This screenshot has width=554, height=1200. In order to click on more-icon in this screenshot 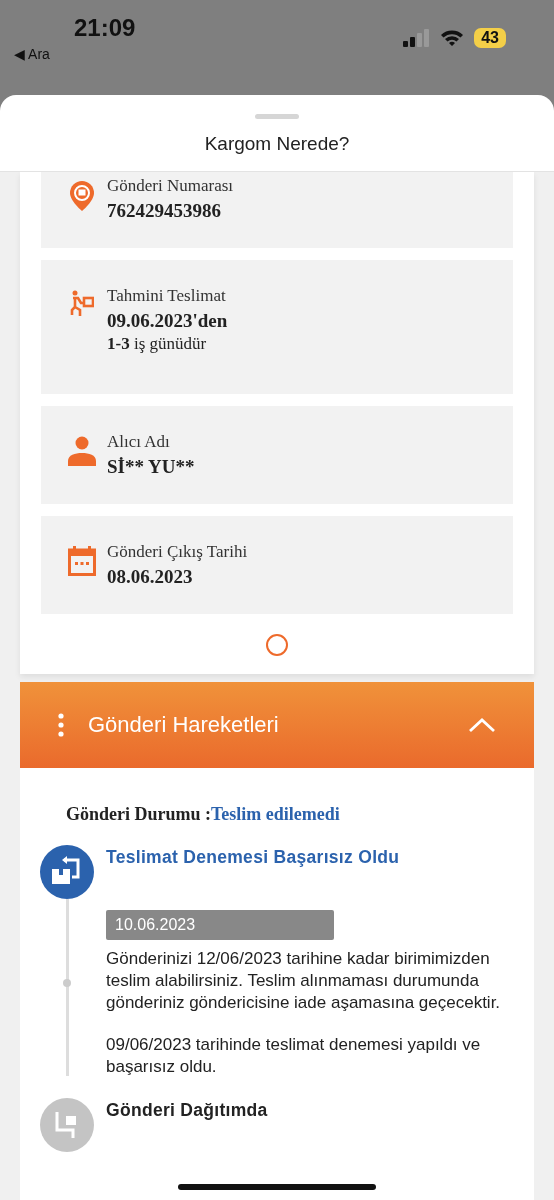, I will do `click(61, 725)`.